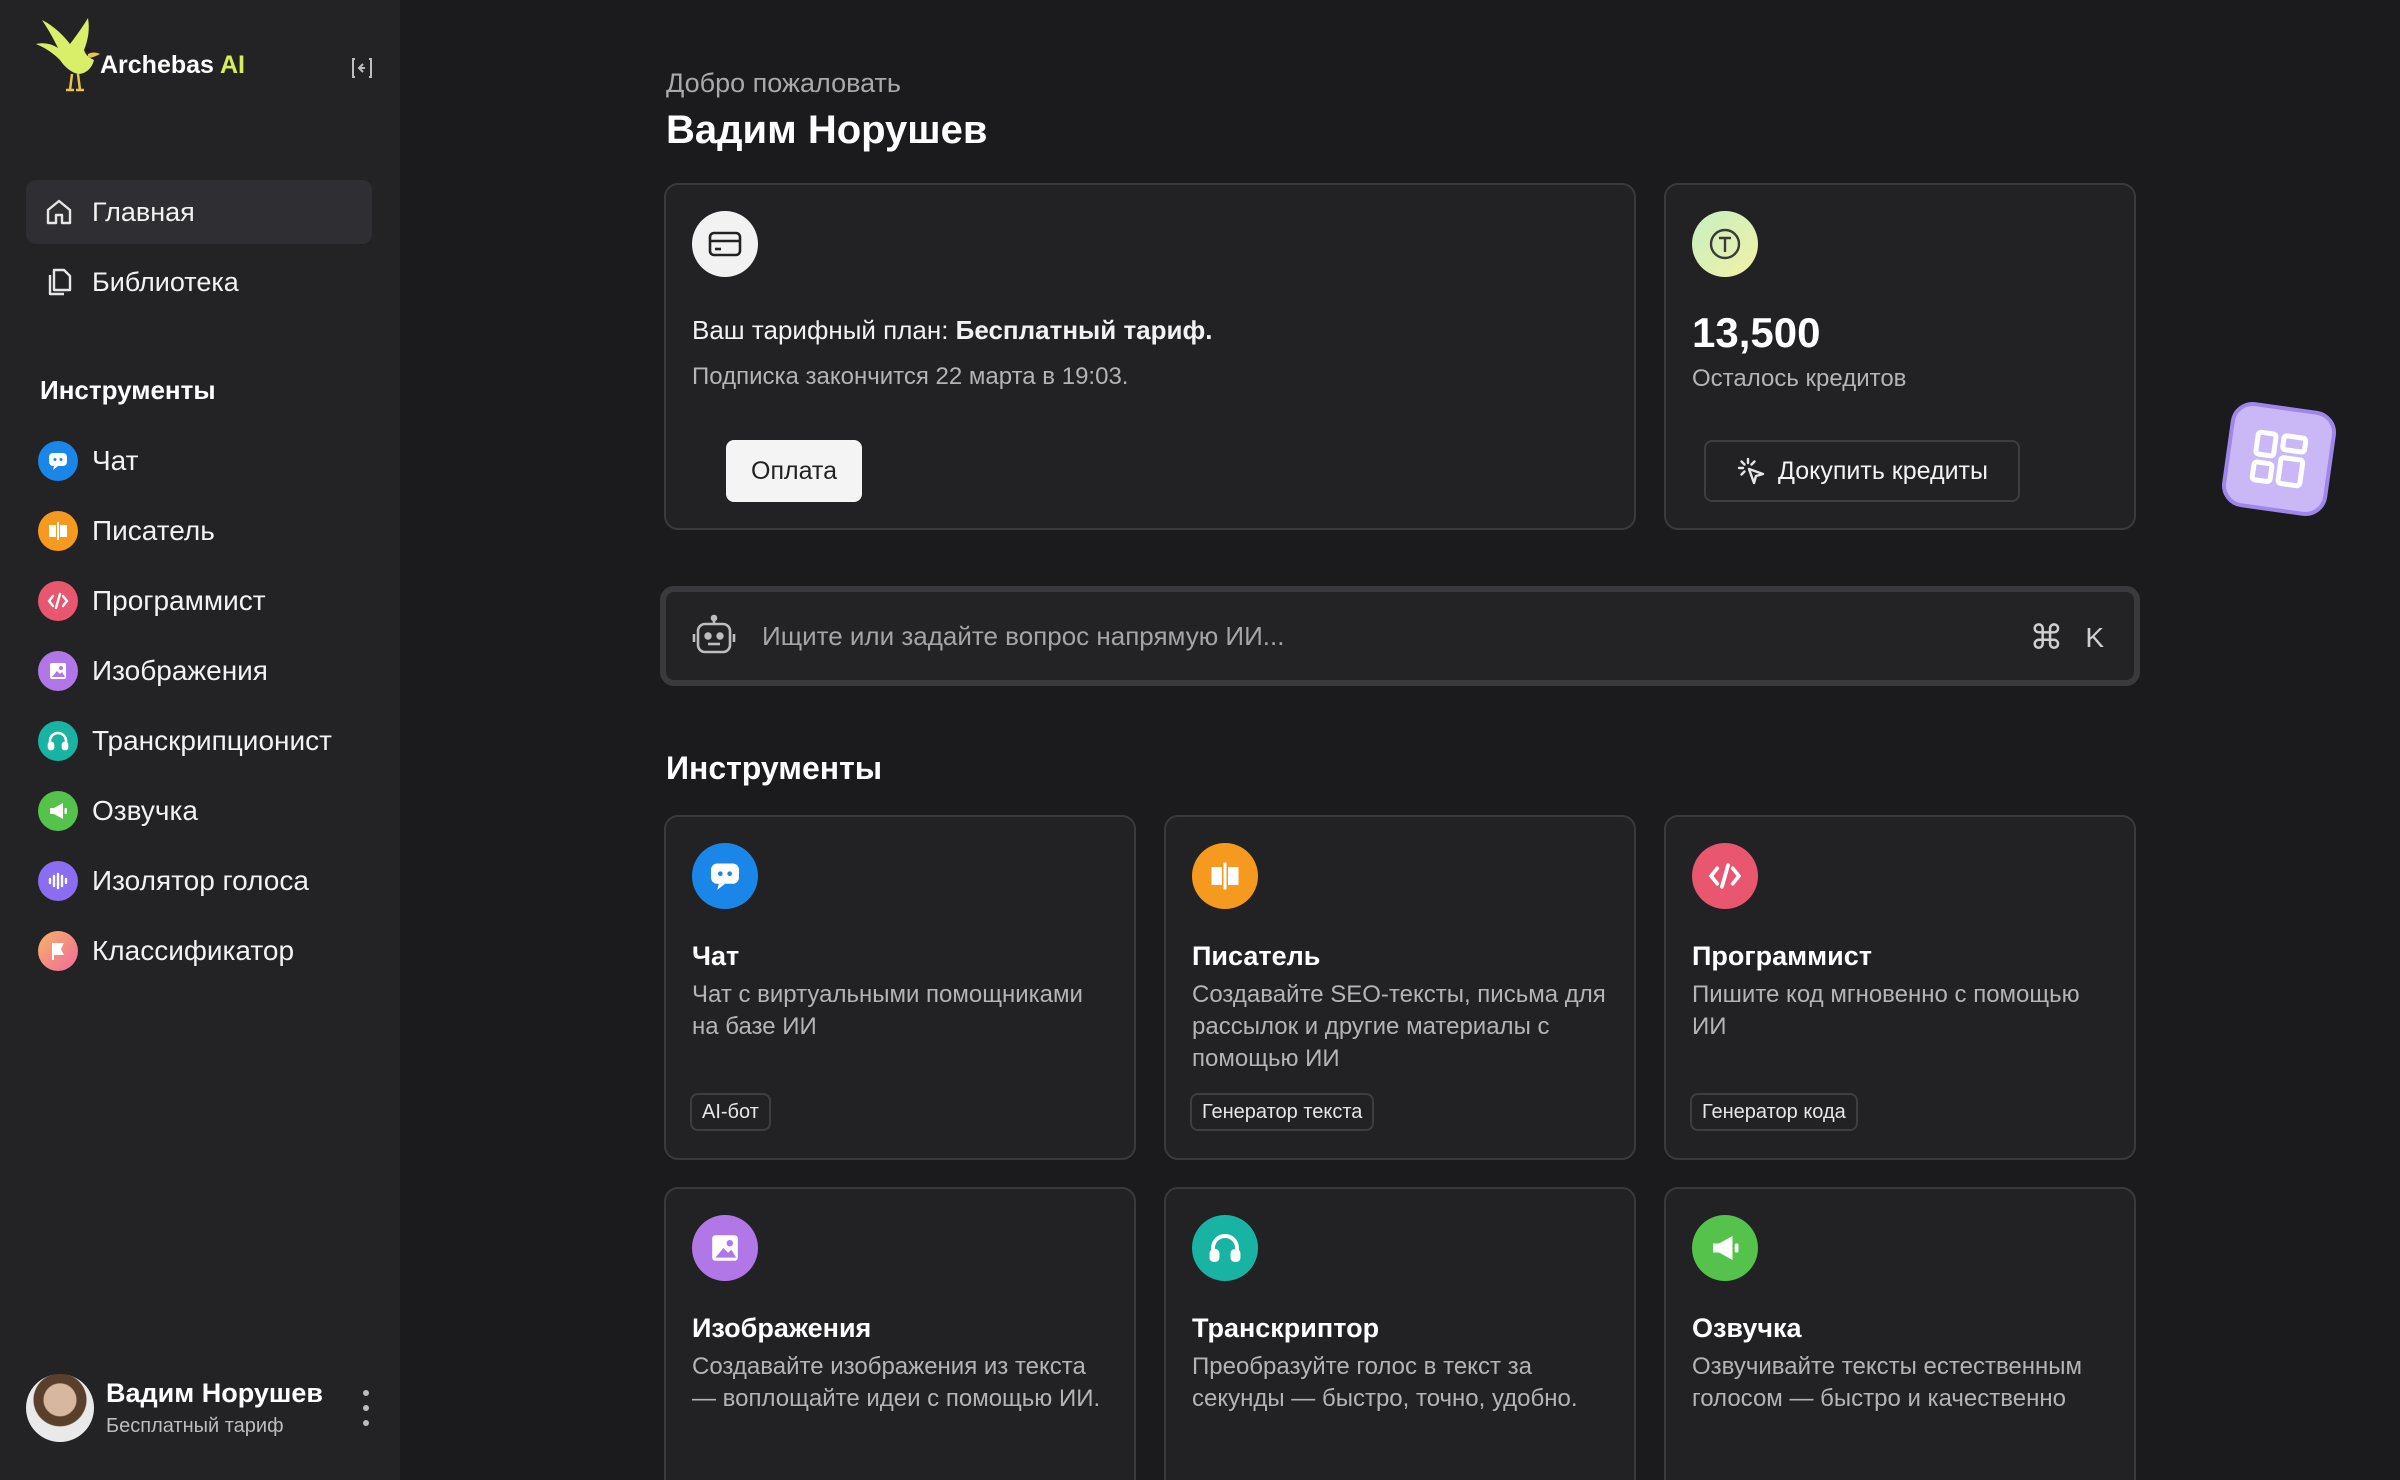 Image resolution: width=2400 pixels, height=1480 pixels. What do you see at coordinates (1282, 1112) in the screenshot?
I see `tool-card-tag: Генератор текста` at bounding box center [1282, 1112].